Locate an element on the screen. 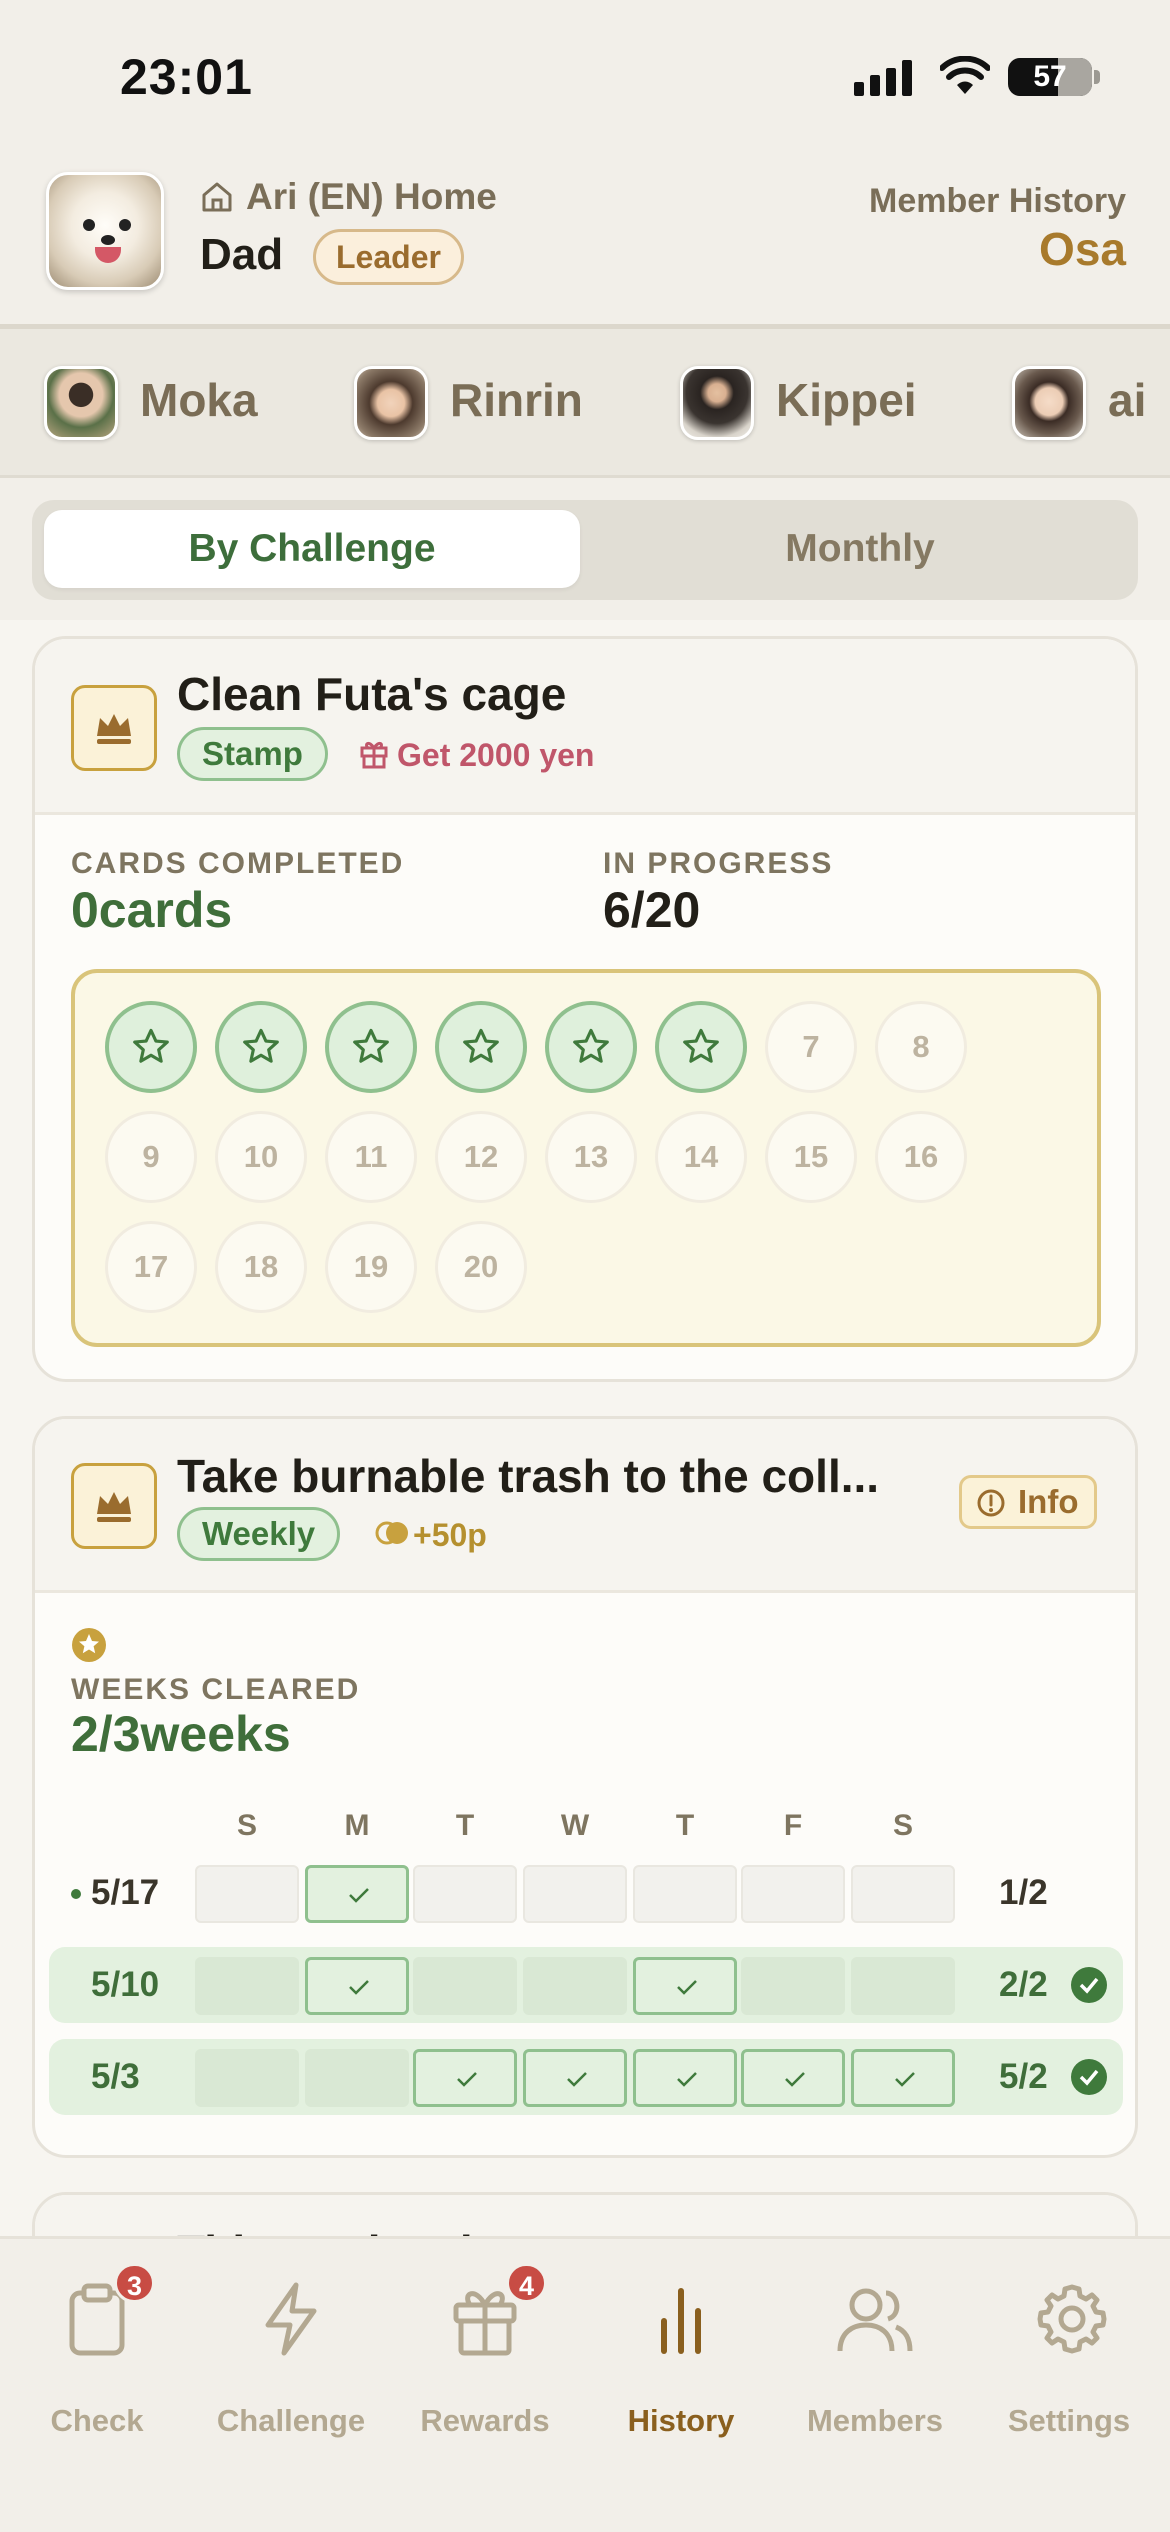 The height and width of the screenshot is (2532, 1170). notification-badge: 4 is located at coordinates (527, 2283).